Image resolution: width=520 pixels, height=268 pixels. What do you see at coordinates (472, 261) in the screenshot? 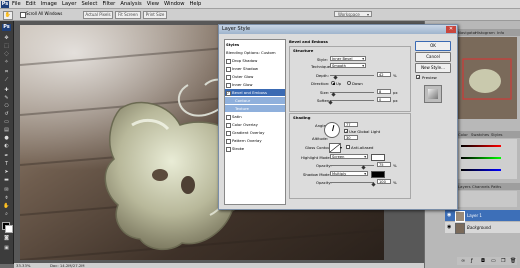
I see `fx-icon: ƒ` at bounding box center [472, 261].